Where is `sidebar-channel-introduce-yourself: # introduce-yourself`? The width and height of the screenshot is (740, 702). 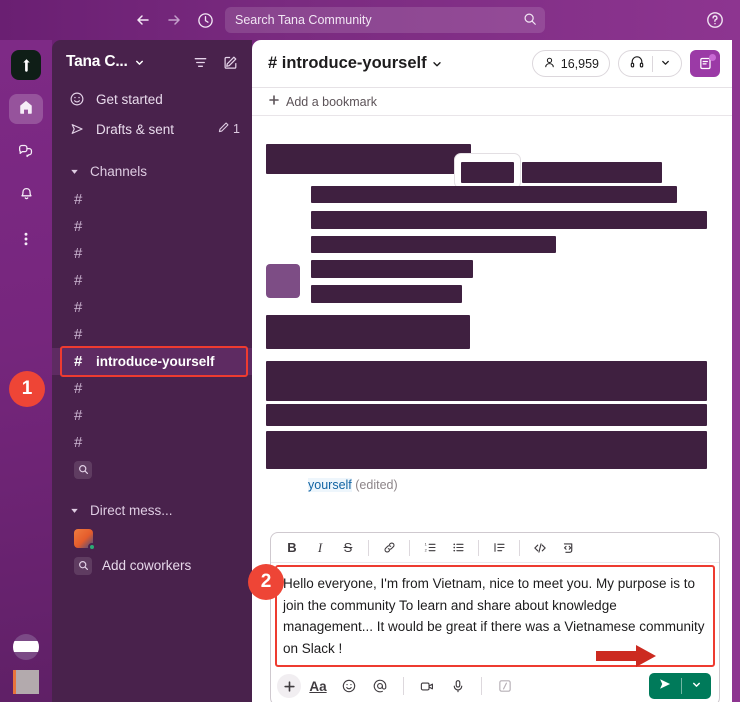
sidebar-channel-introduce-yourself: # introduce-yourself is located at coordinates (152, 361).